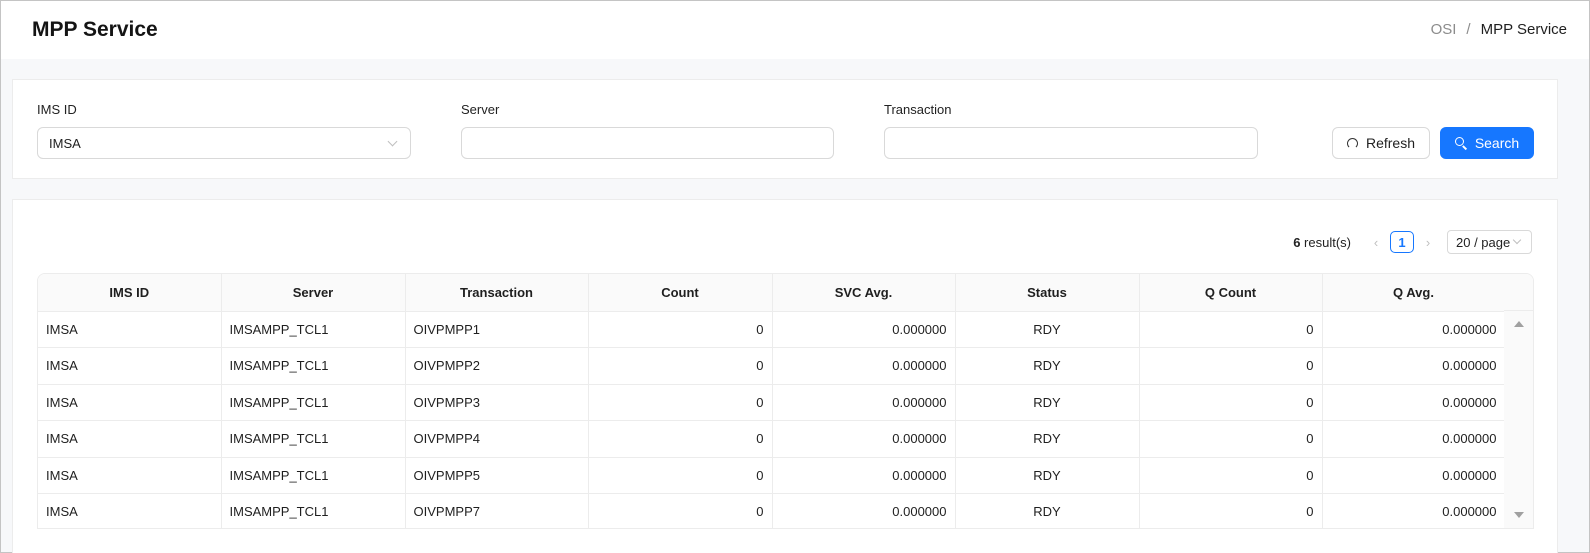 This screenshot has width=1590, height=553. What do you see at coordinates (795, 30) in the screenshot?
I see `page-header: MPP Service OSI / MPP Service` at bounding box center [795, 30].